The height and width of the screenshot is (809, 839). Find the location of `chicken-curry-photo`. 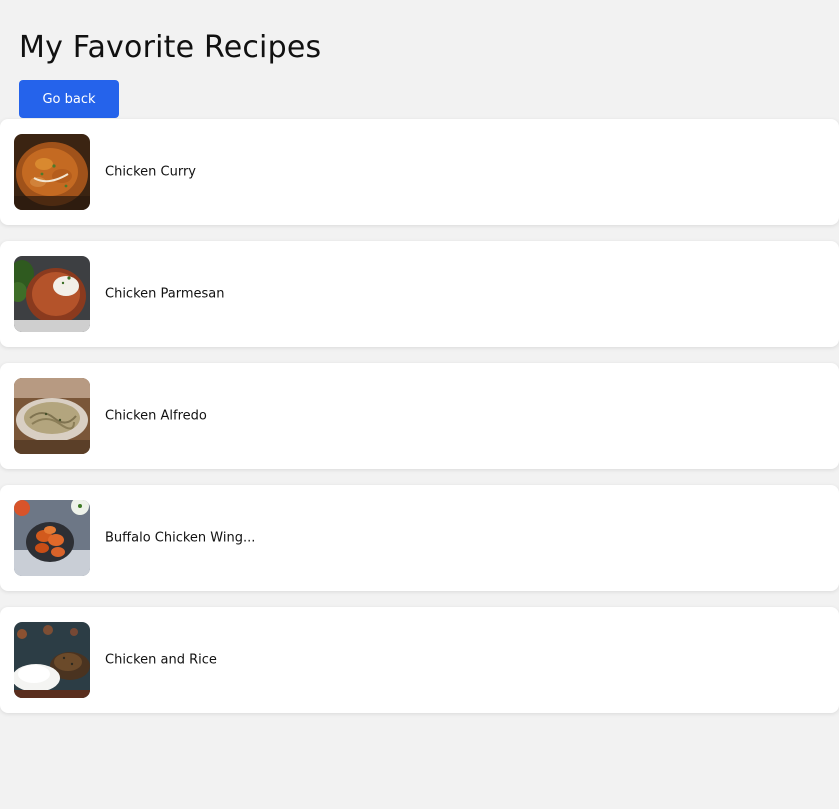

chicken-curry-photo is located at coordinates (52, 172).